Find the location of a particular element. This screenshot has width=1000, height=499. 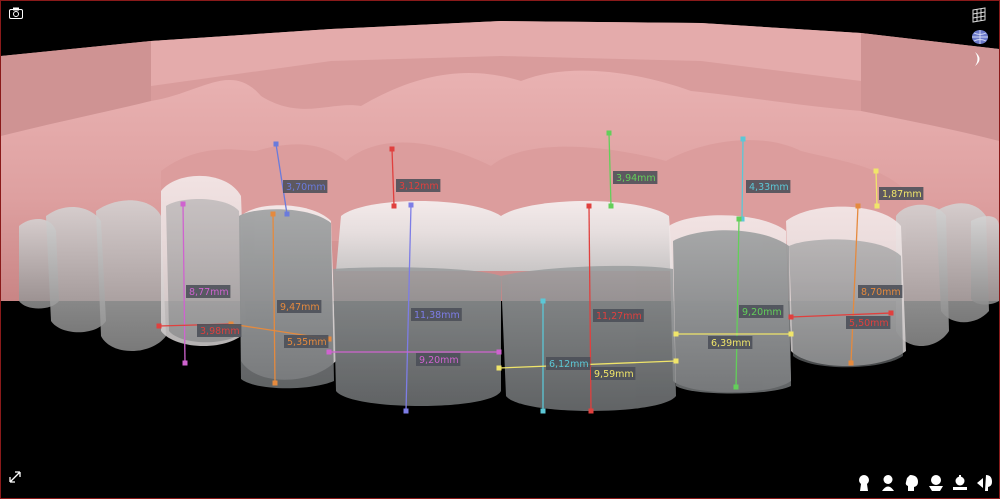

globe-icon is located at coordinates (983, 37).